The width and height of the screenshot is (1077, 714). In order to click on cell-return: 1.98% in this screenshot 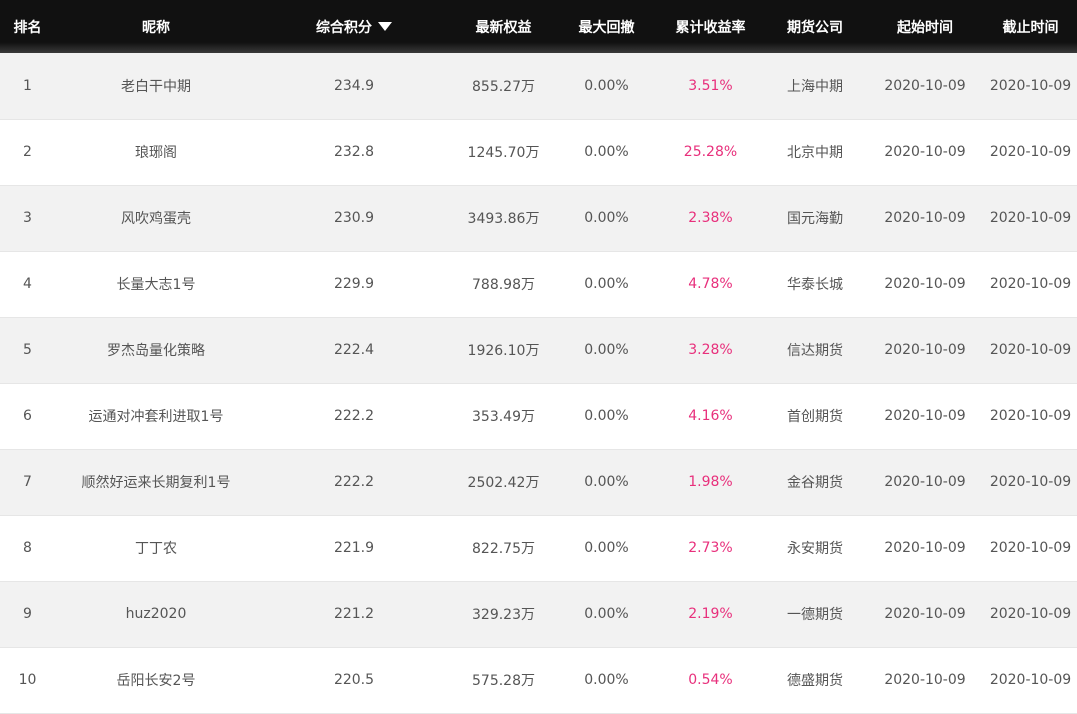, I will do `click(710, 482)`.